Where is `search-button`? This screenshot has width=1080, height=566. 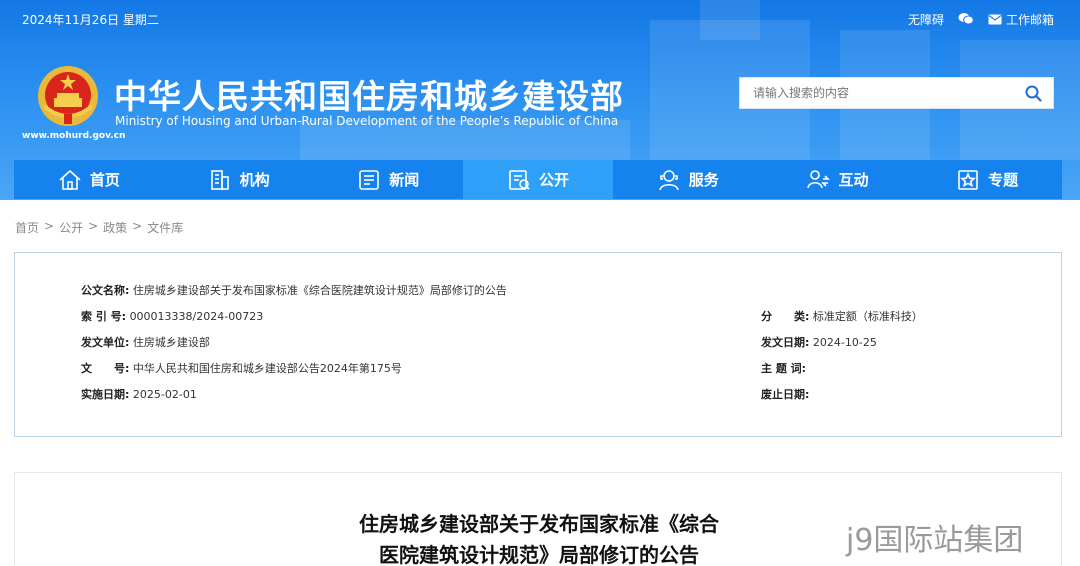 search-button is located at coordinates (1033, 93).